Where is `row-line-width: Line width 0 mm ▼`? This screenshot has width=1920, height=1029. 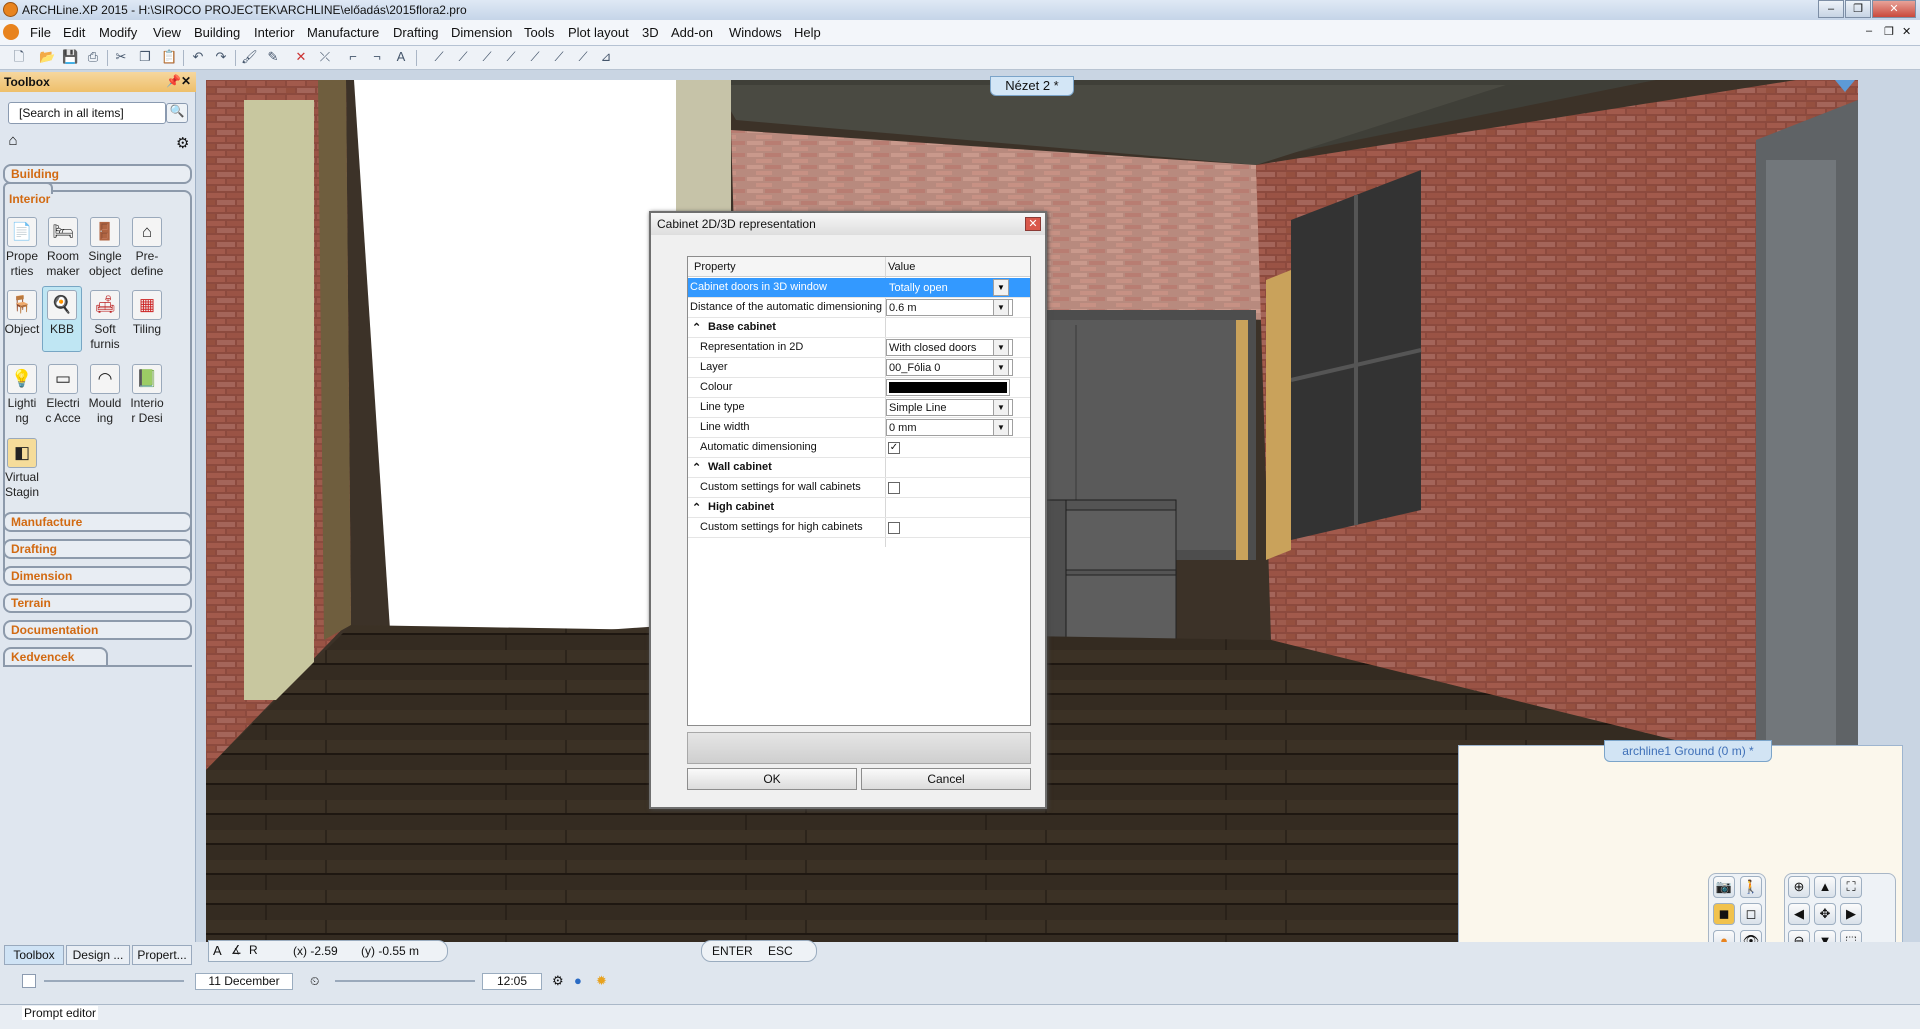 row-line-width: Line width 0 mm ▼ is located at coordinates (859, 428).